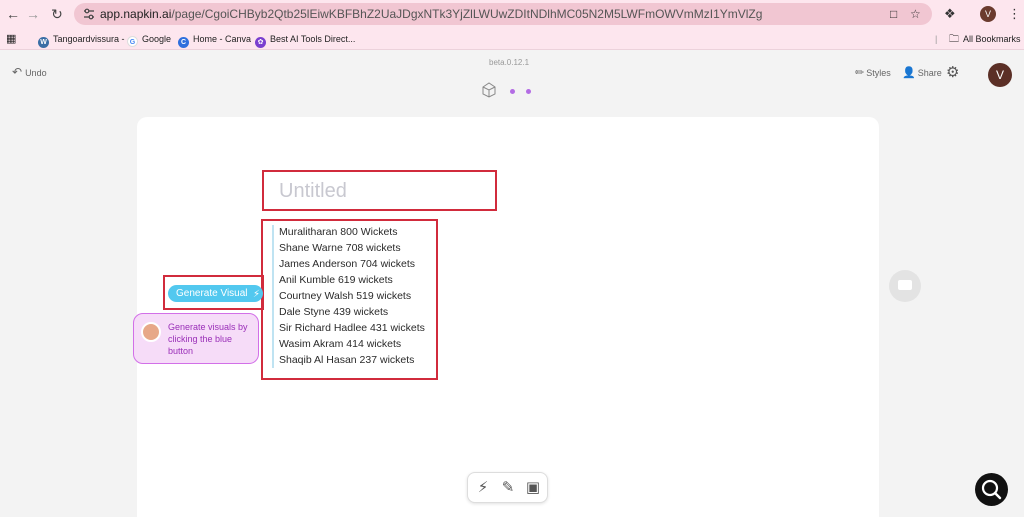 The width and height of the screenshot is (1024, 517). I want to click on napkin-logo-icon, so click(489, 90).